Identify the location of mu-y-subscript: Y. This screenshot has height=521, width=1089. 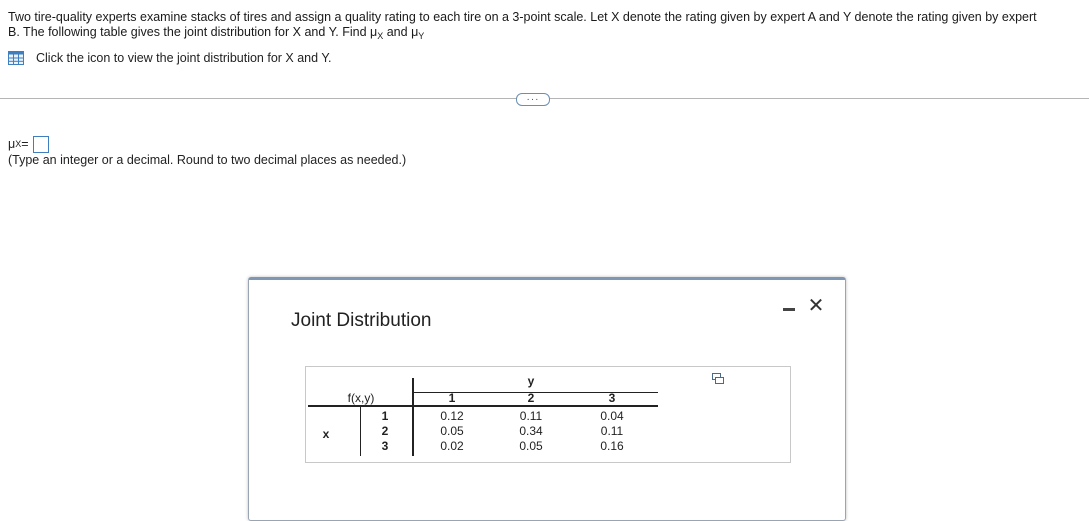
(421, 36).